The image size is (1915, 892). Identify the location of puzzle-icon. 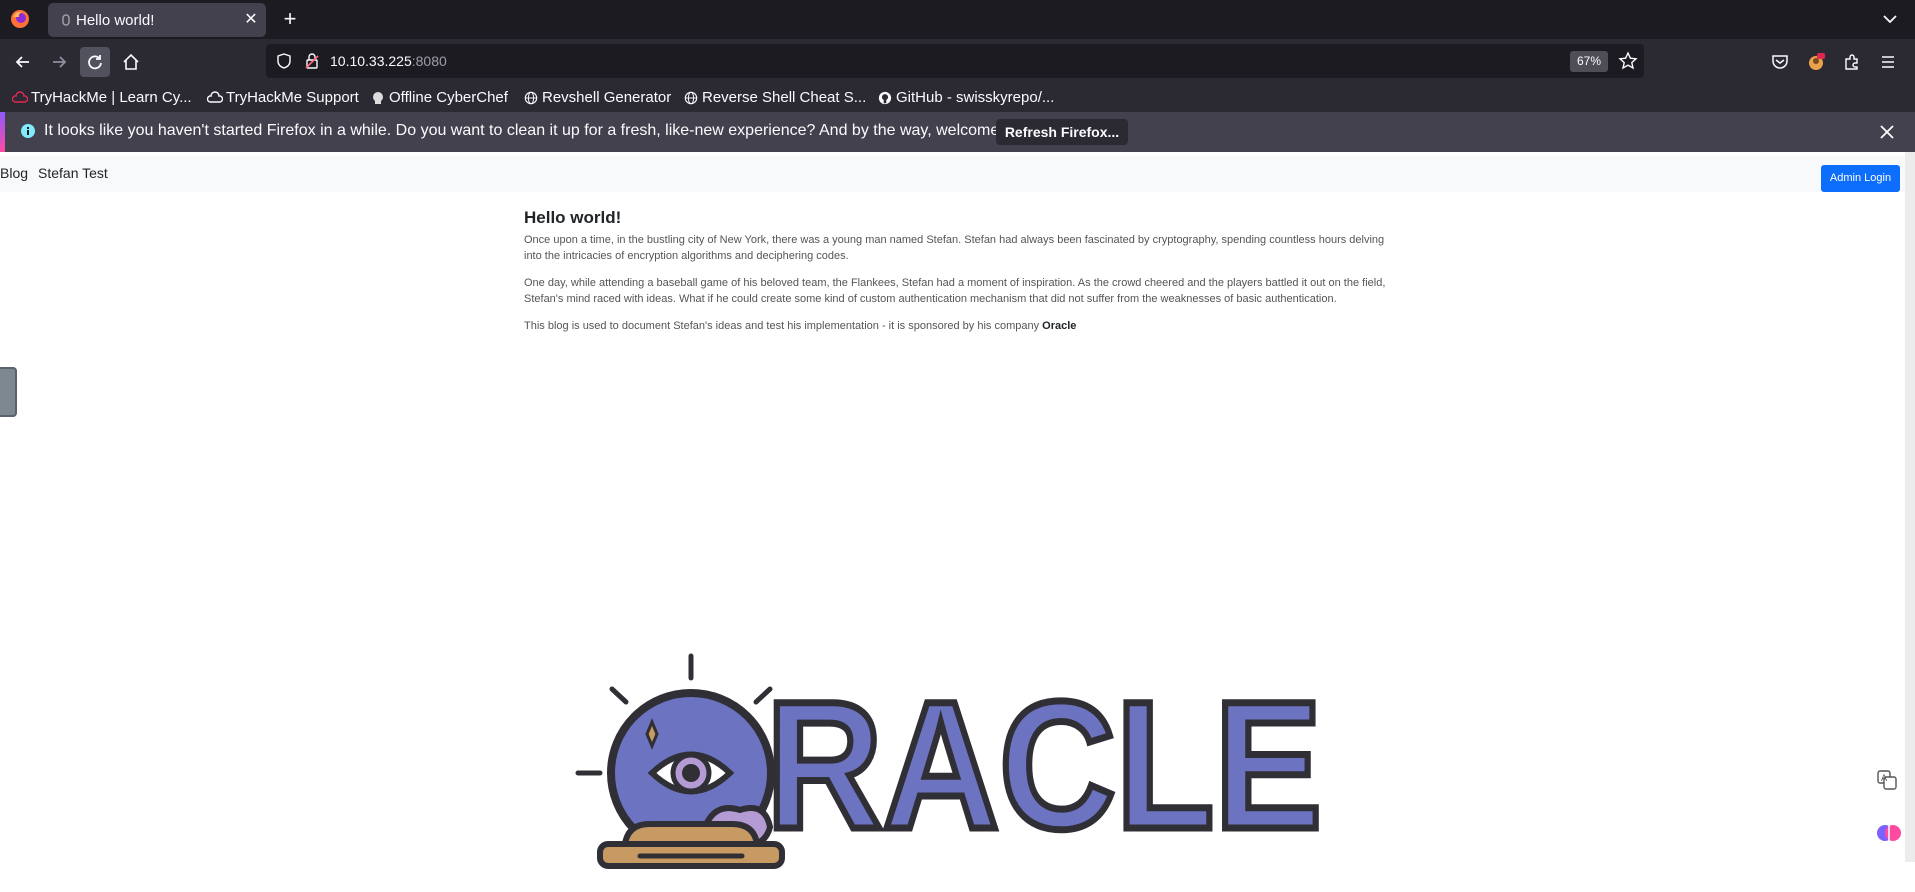
(1851, 62).